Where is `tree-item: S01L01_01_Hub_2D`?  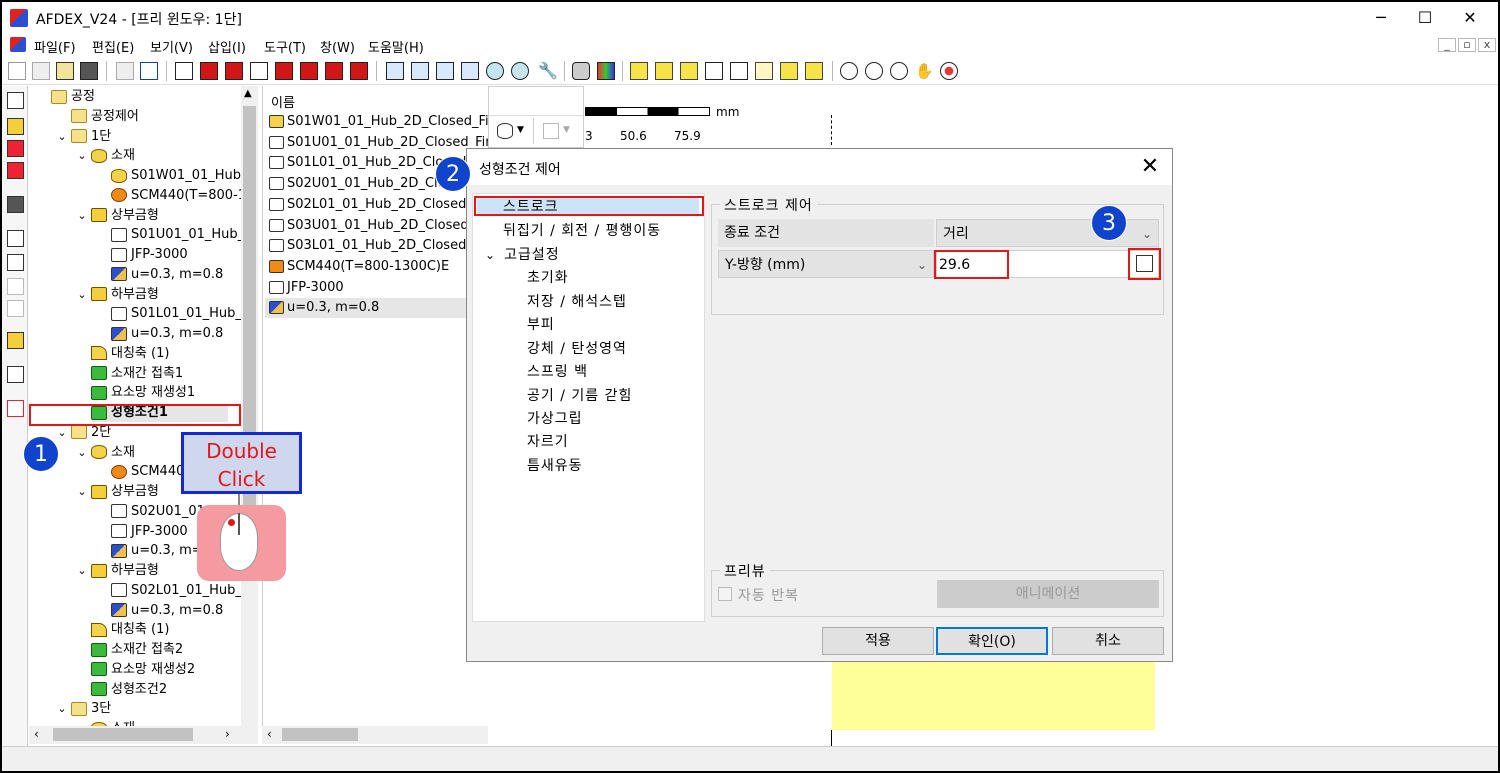
tree-item: S01L01_01_Hub_2D is located at coordinates (184, 314).